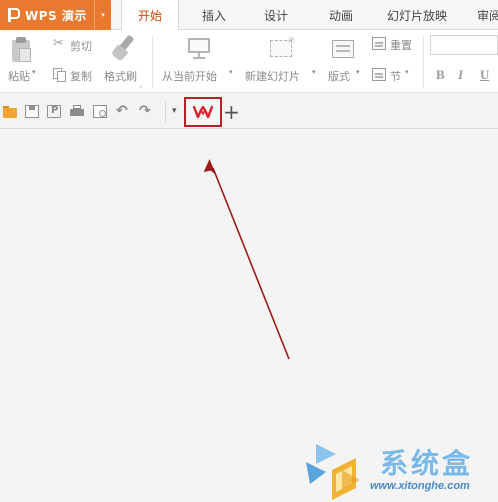  Describe the element at coordinates (102, 15) in the screenshot. I see `app-menu-caret-icon: ▾` at that location.